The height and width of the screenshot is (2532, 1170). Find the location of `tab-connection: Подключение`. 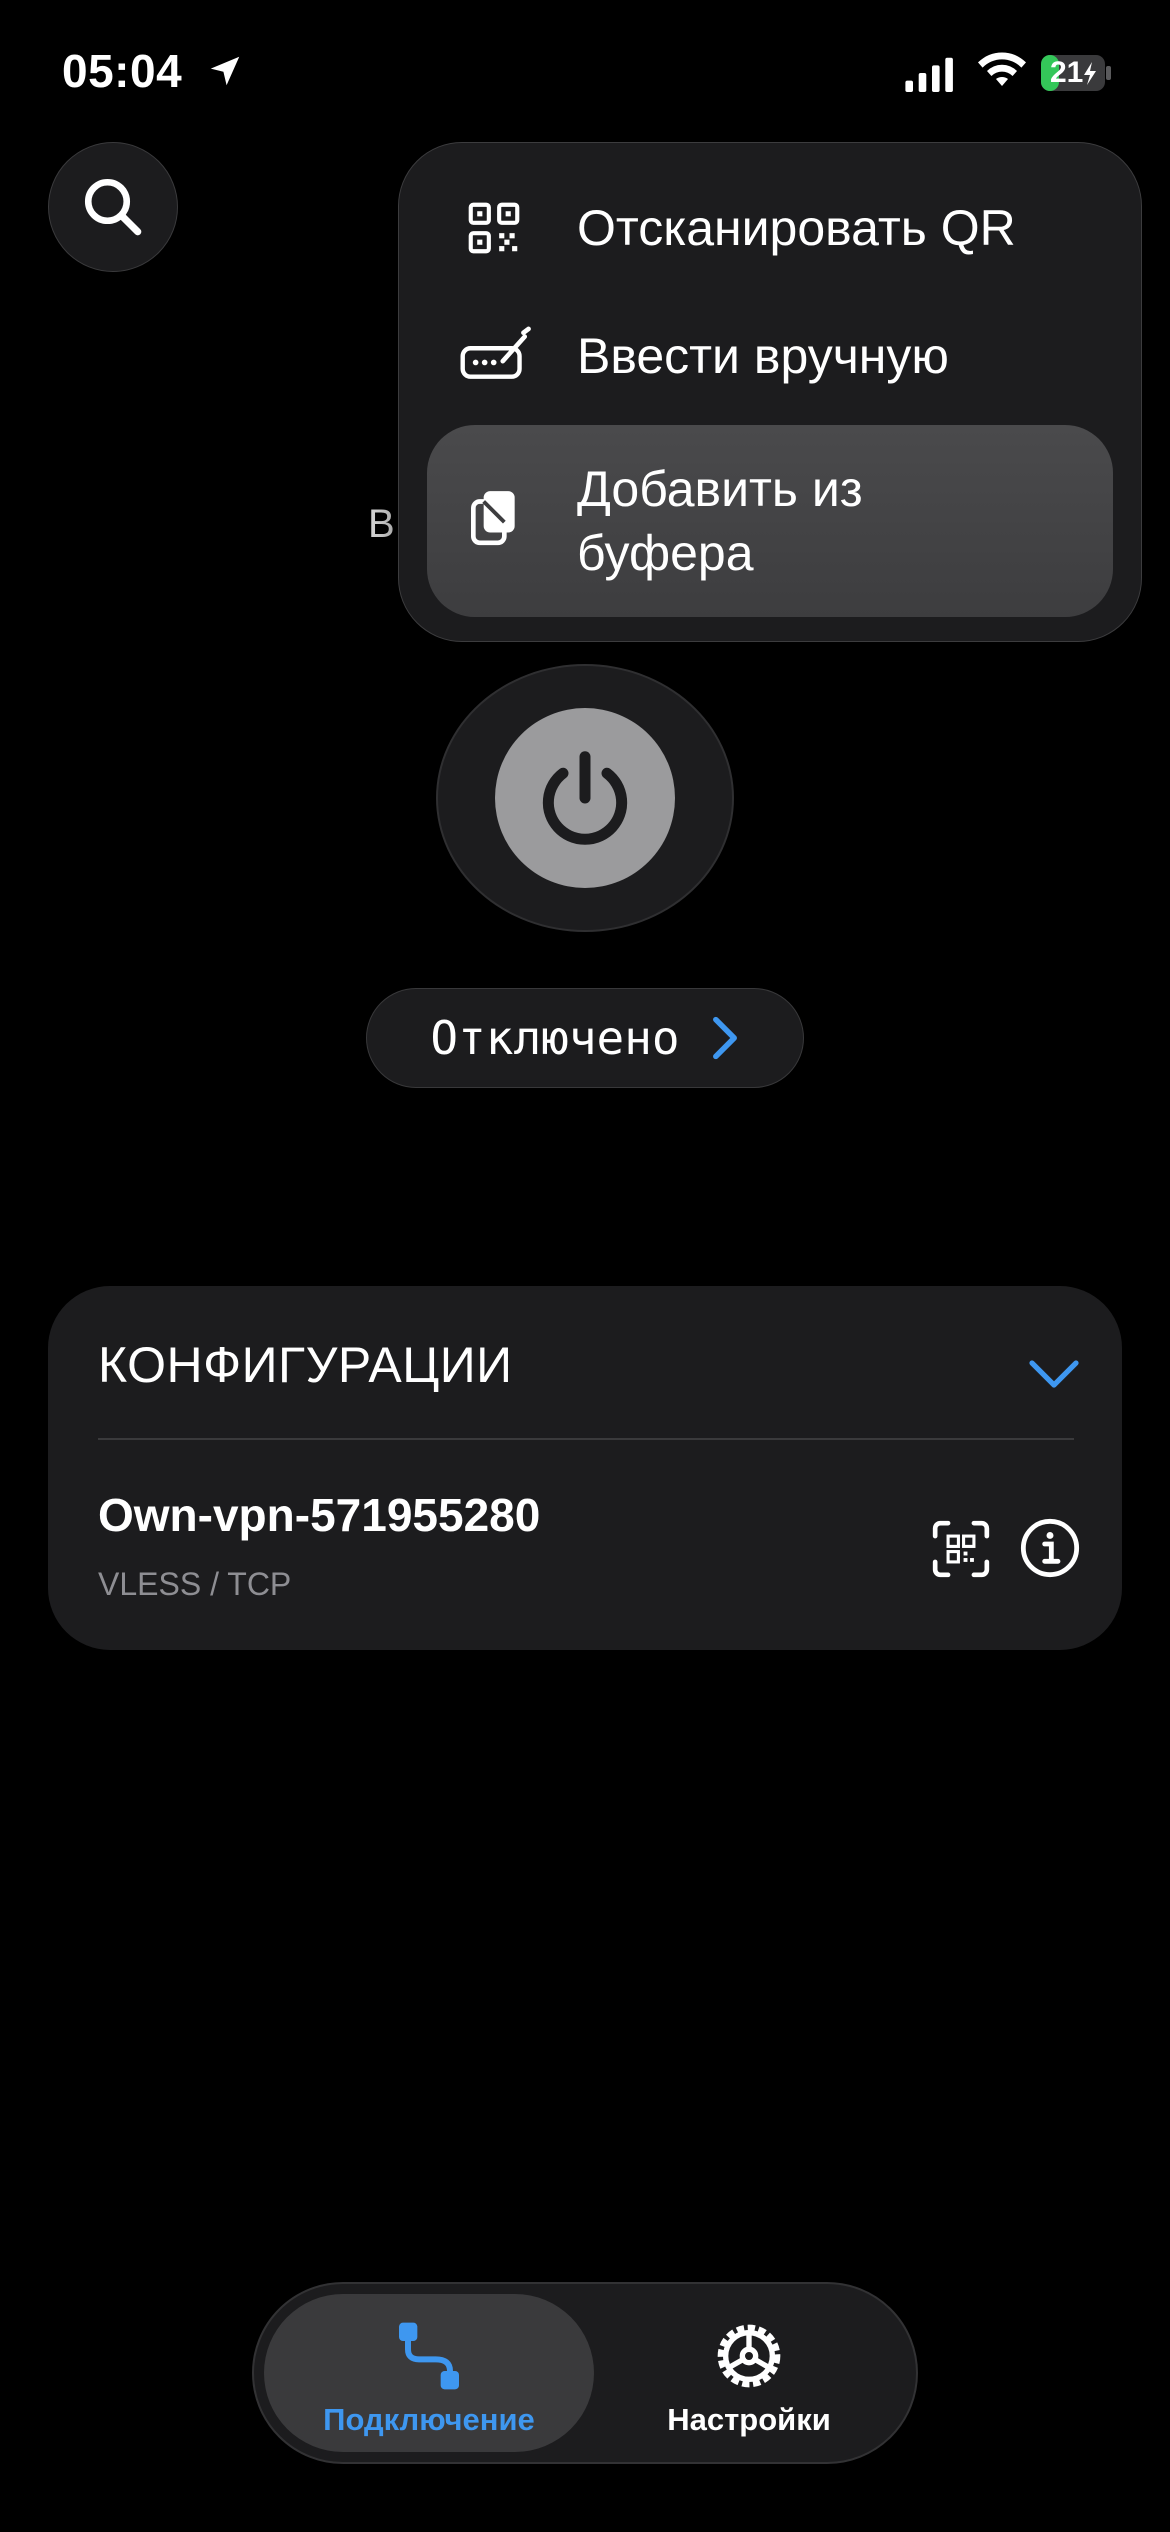

tab-connection: Подключение is located at coordinates (429, 2373).